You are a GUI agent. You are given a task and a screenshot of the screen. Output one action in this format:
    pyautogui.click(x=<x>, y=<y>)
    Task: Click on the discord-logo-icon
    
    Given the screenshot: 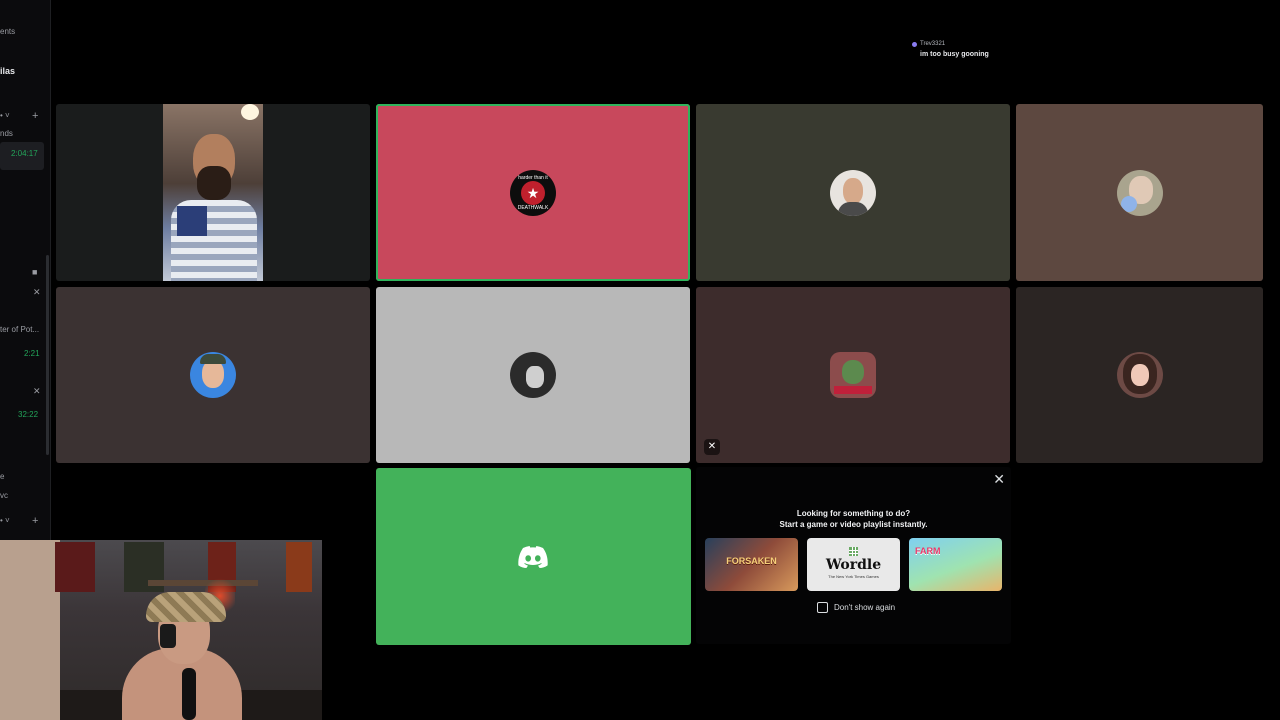 What is the action you would take?
    pyautogui.click(x=533, y=557)
    